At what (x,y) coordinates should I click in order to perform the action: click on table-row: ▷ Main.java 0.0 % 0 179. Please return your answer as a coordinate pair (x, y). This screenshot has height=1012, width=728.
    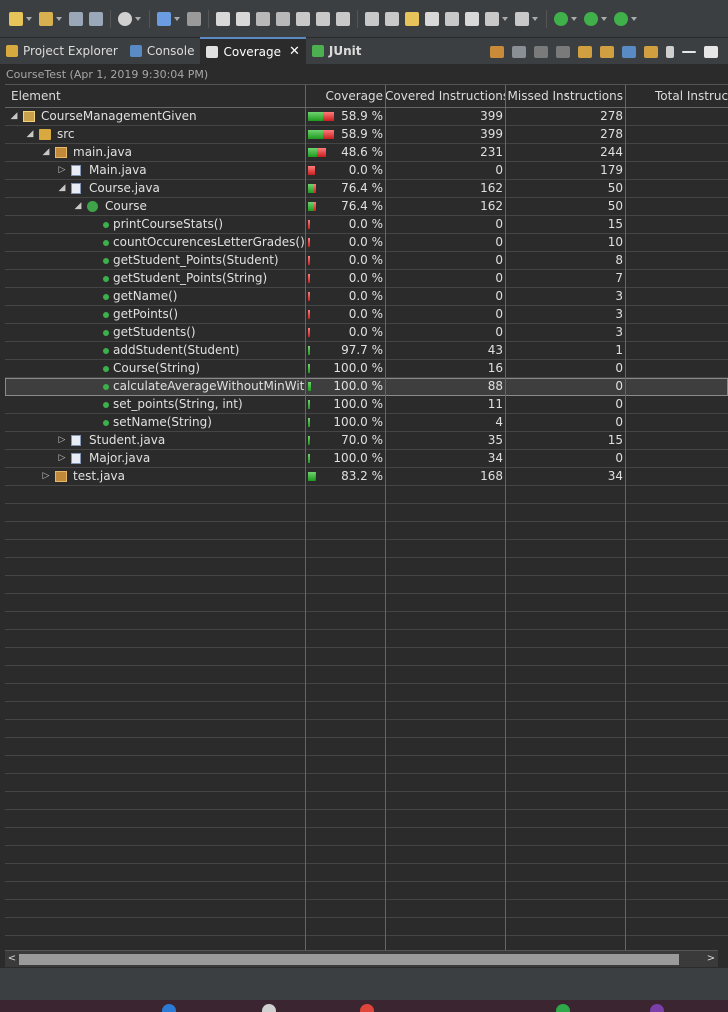
    Looking at the image, I should click on (366, 171).